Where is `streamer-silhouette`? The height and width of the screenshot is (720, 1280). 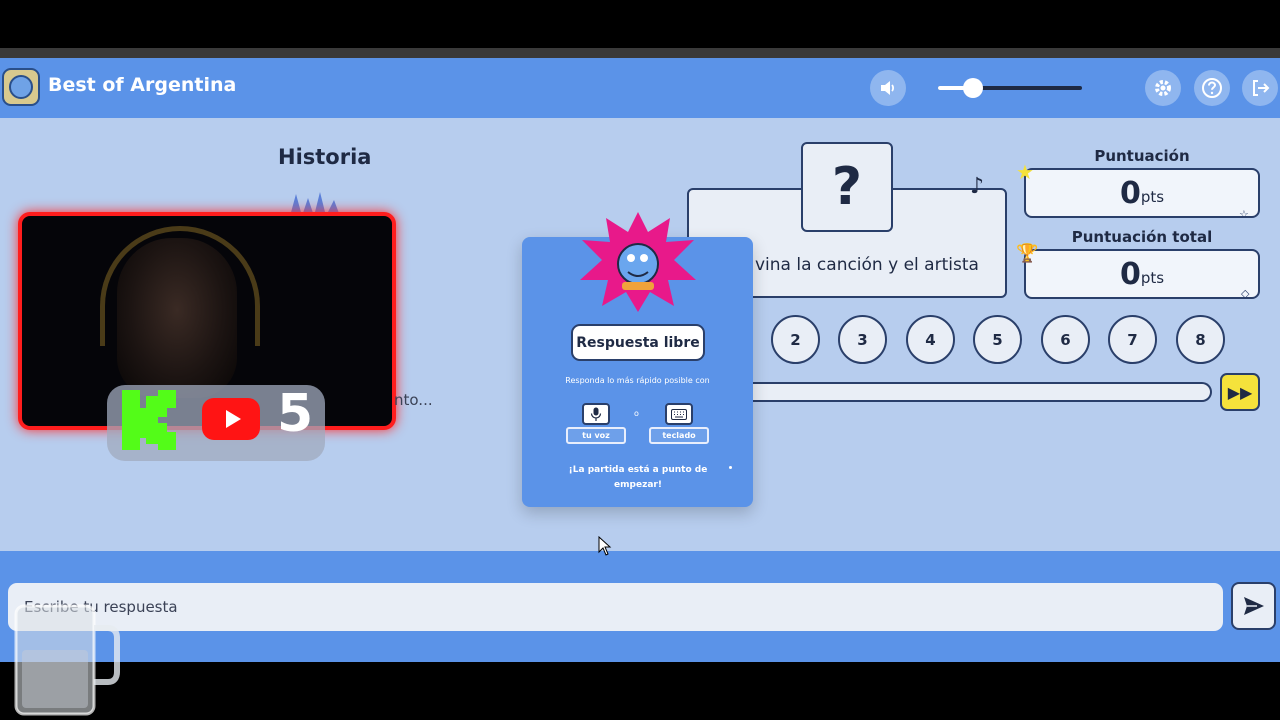
streamer-silhouette is located at coordinates (177, 318).